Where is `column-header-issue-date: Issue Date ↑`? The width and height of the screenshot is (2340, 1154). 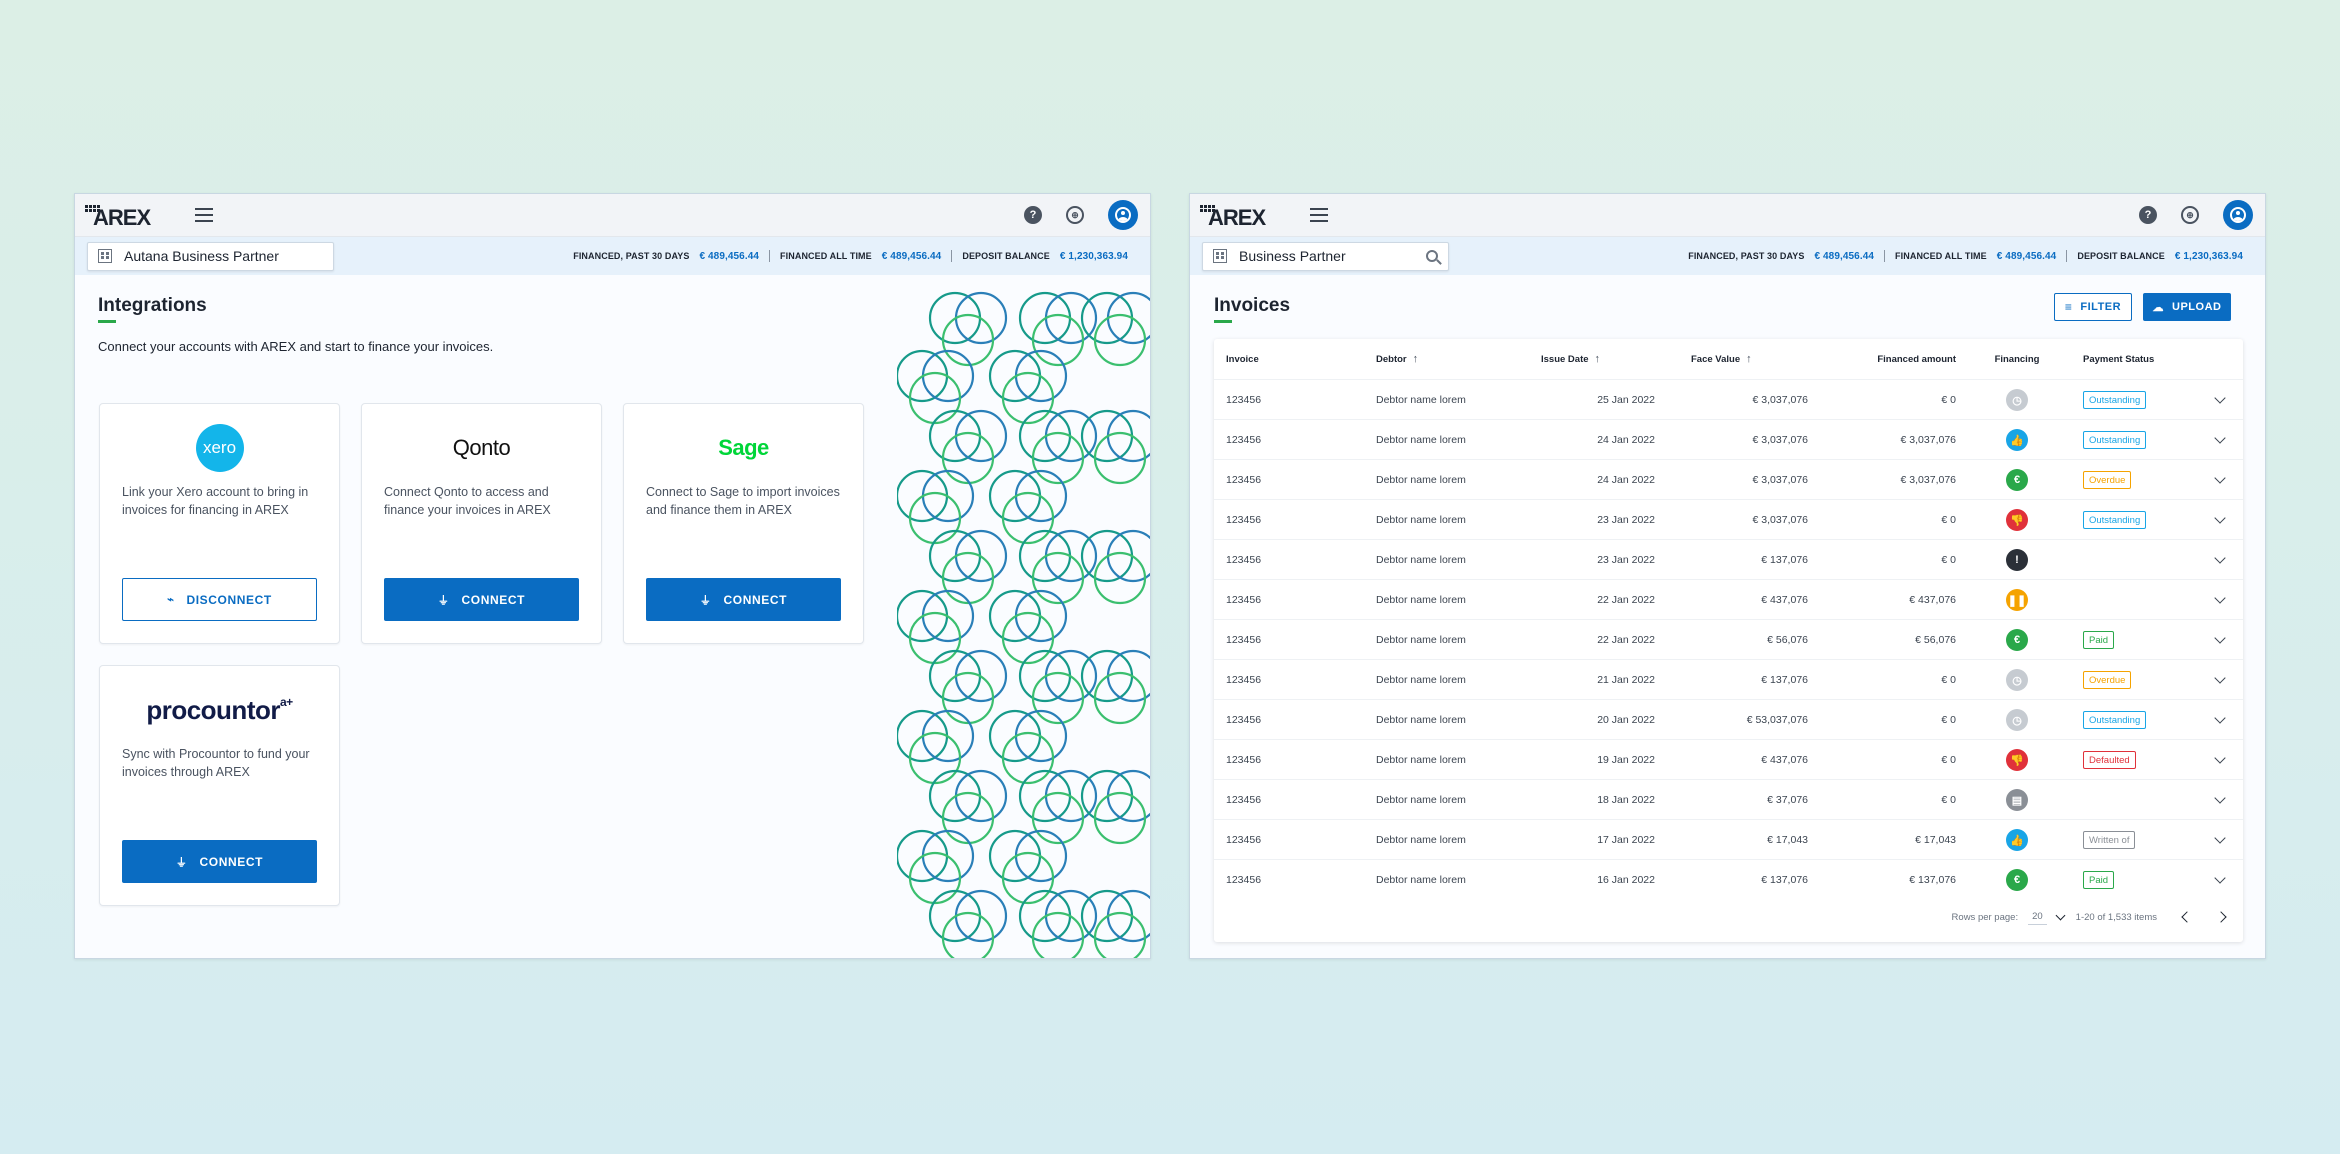
column-header-issue-date: Issue Date ↑ is located at coordinates (1598, 359).